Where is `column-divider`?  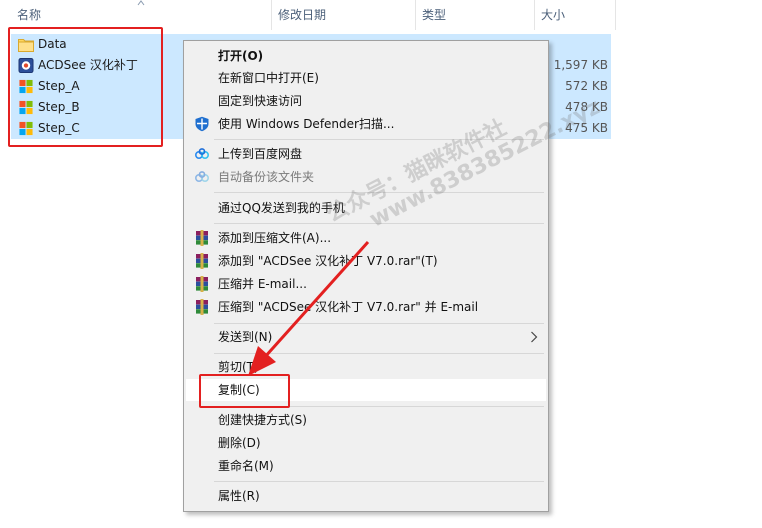 column-divider is located at coordinates (615, 15).